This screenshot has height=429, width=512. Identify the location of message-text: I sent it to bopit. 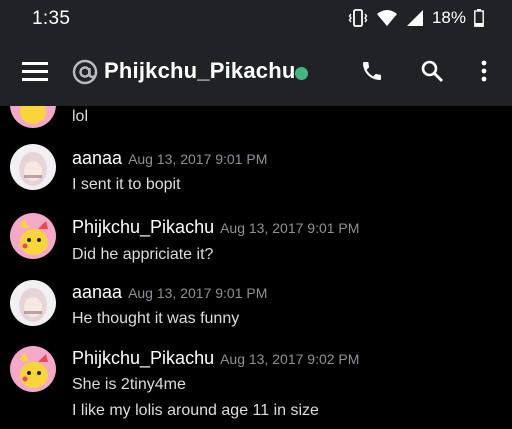
(126, 184).